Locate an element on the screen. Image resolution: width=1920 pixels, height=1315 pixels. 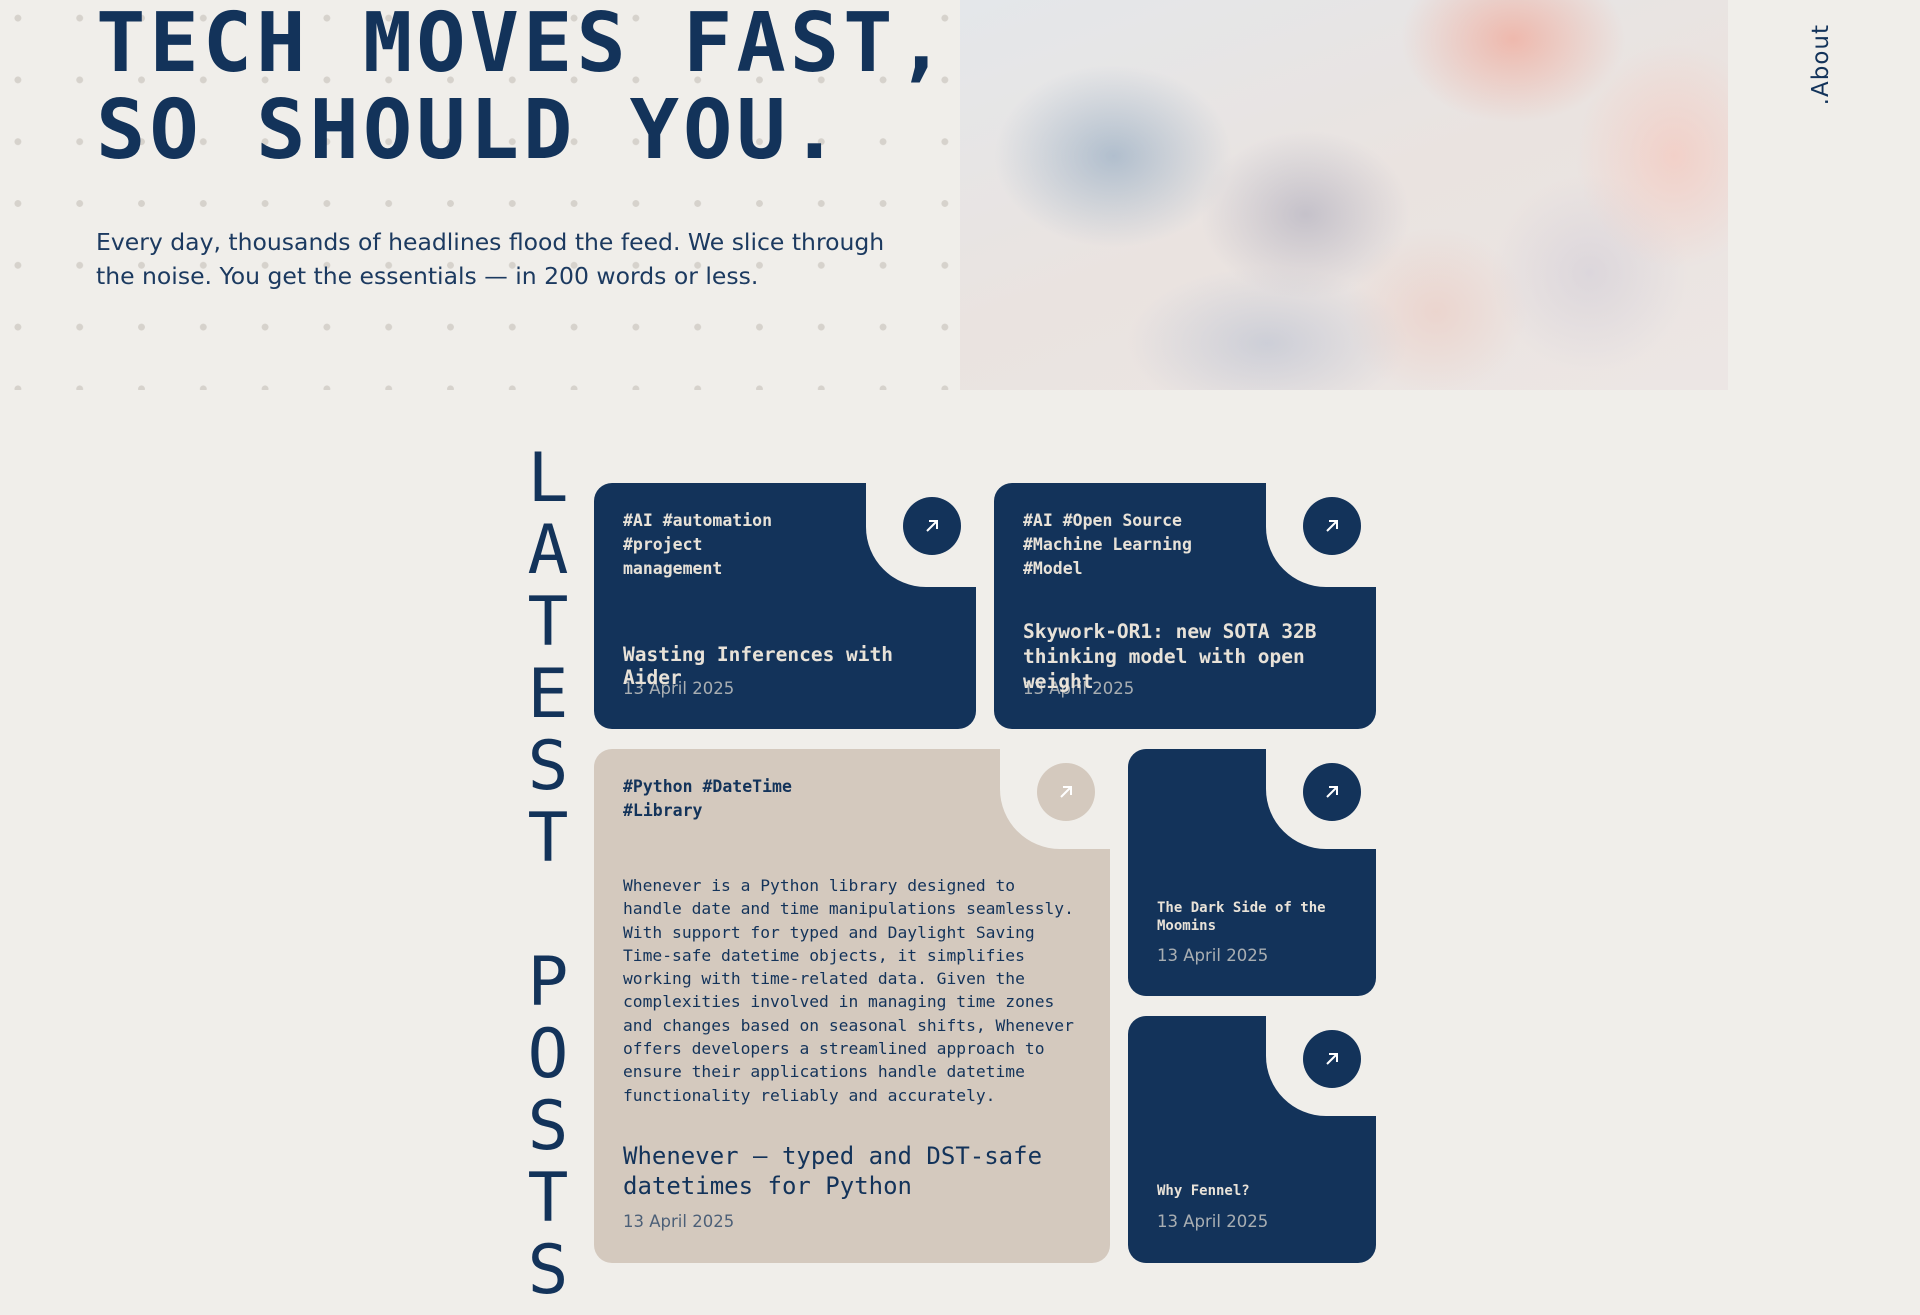
label-letter: E is located at coordinates (548, 694).